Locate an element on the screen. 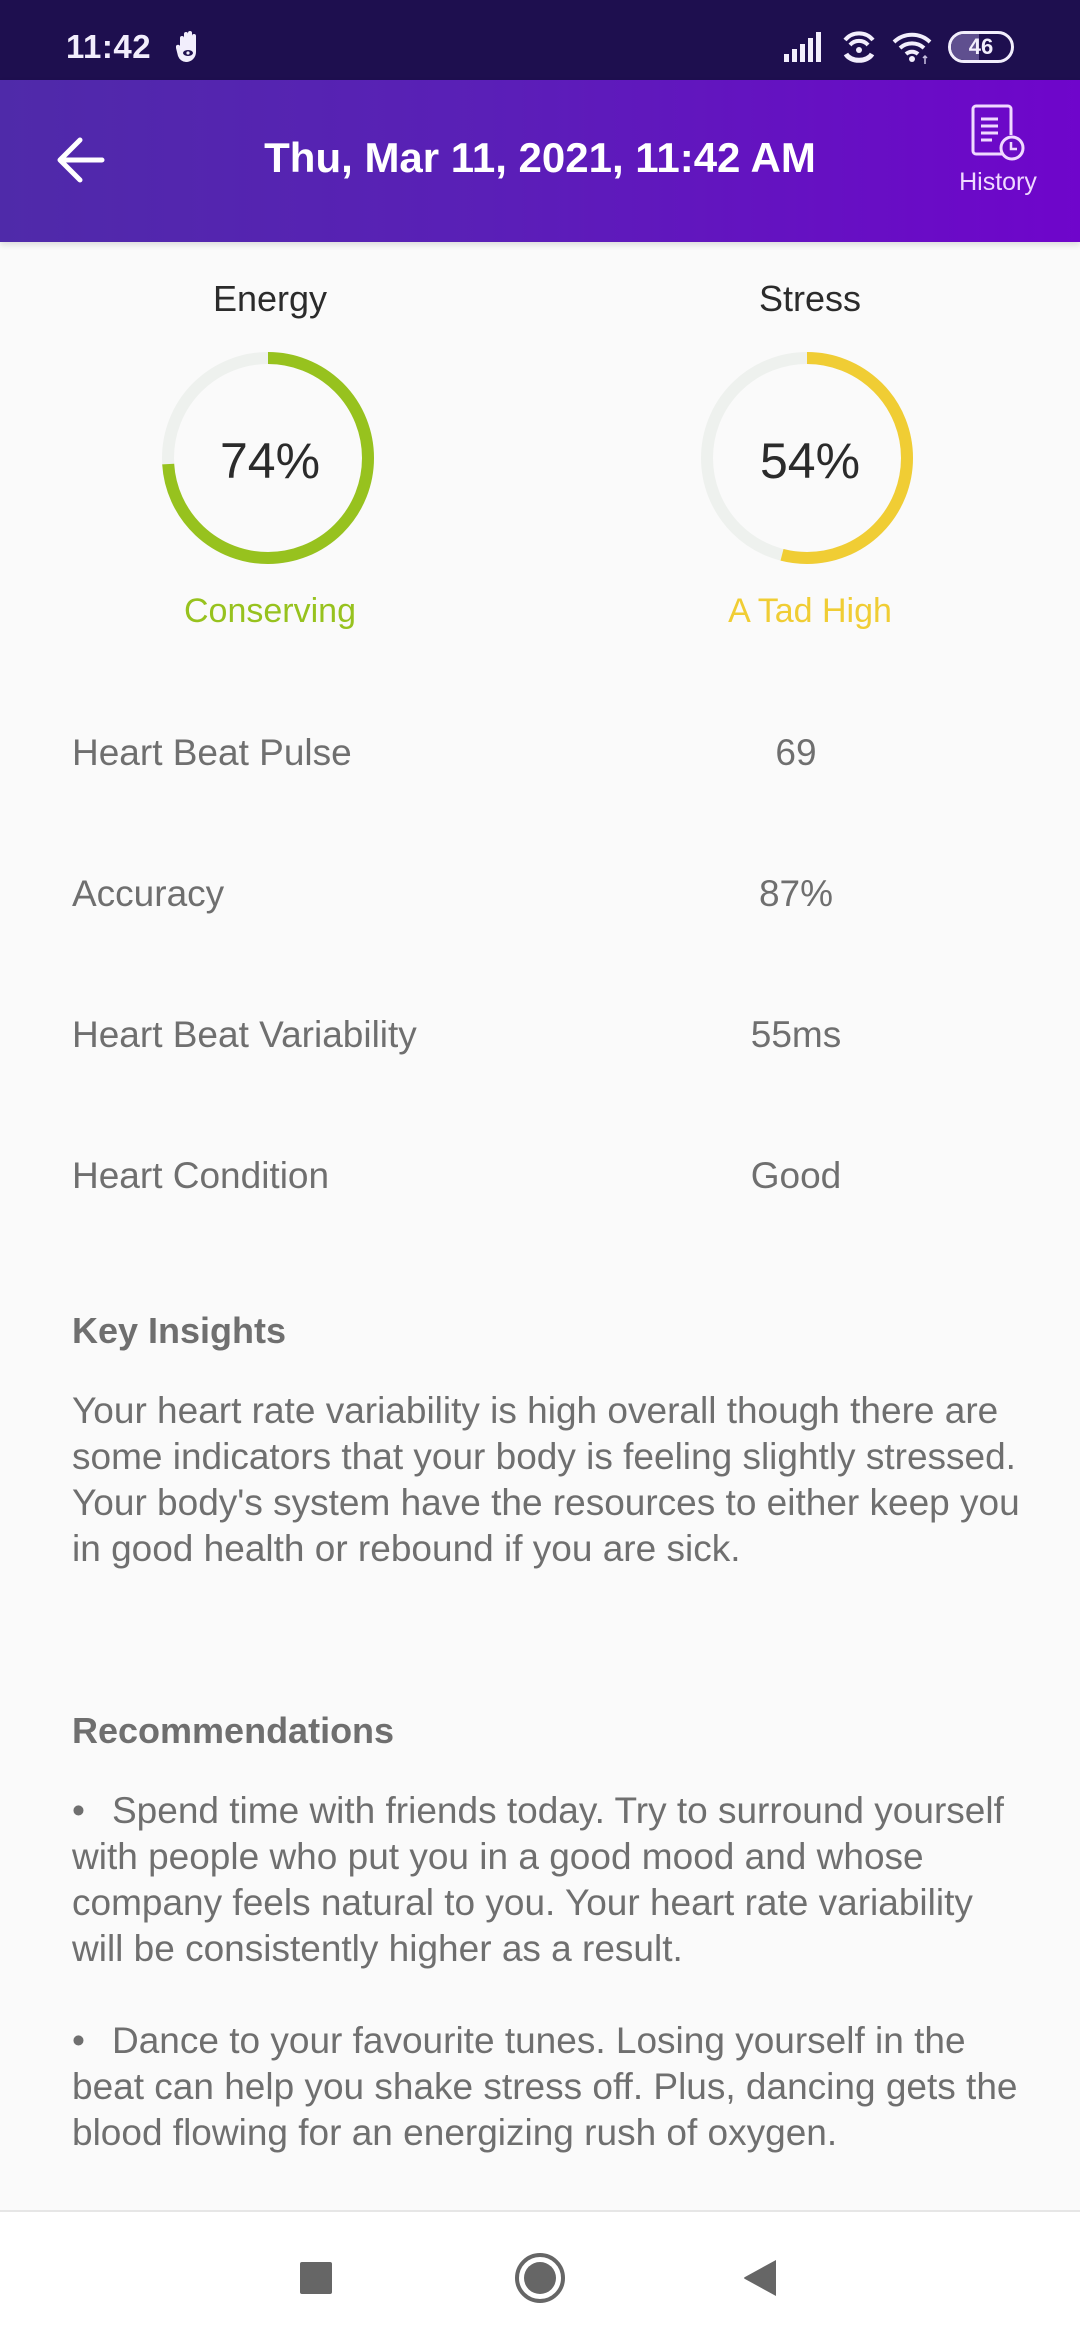  metric-label: Heart Beat Pulse is located at coordinates (212, 752).